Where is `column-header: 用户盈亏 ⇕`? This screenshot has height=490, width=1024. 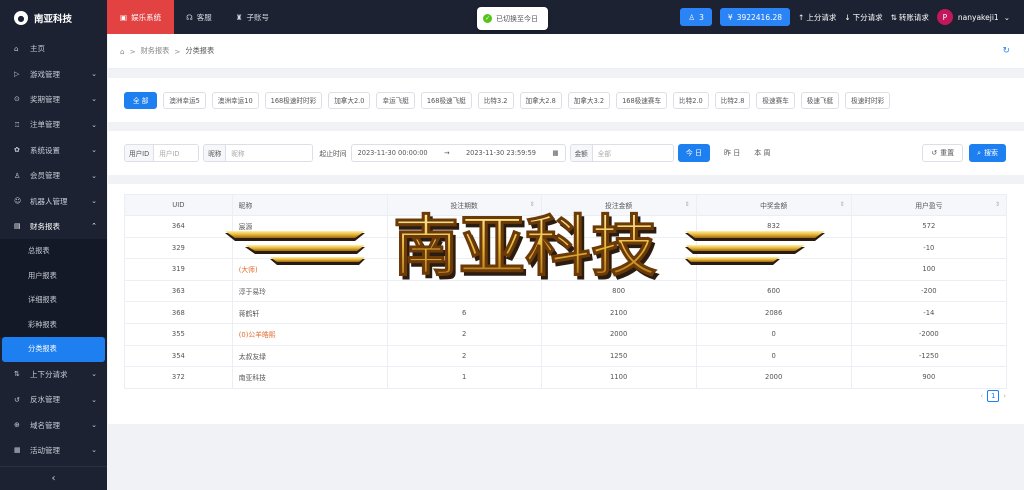
column-header: 用户盈亏 ⇕ is located at coordinates (929, 205).